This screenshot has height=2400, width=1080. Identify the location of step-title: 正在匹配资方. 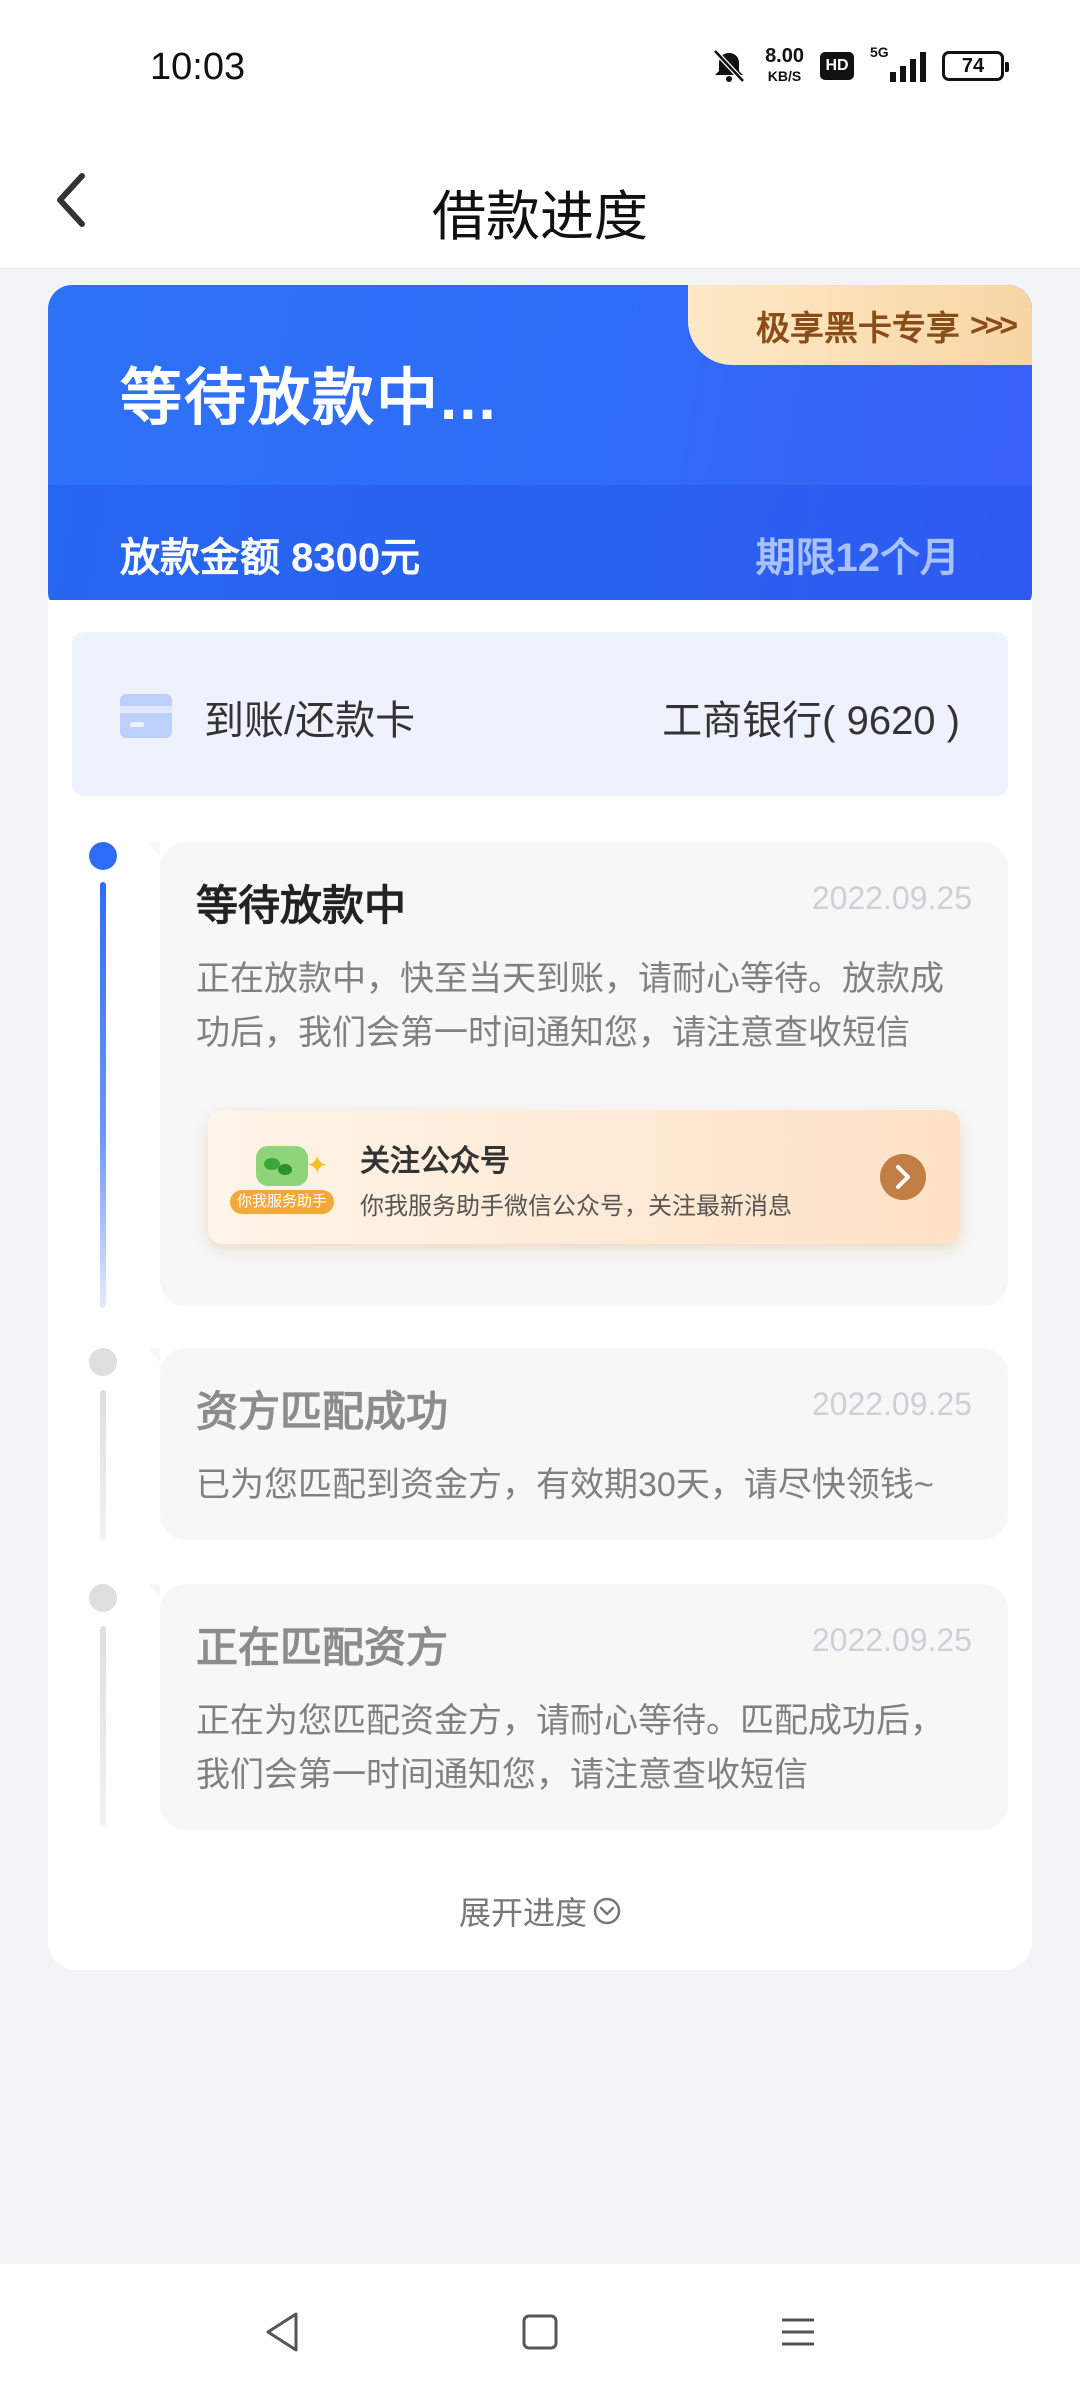
(322, 1647).